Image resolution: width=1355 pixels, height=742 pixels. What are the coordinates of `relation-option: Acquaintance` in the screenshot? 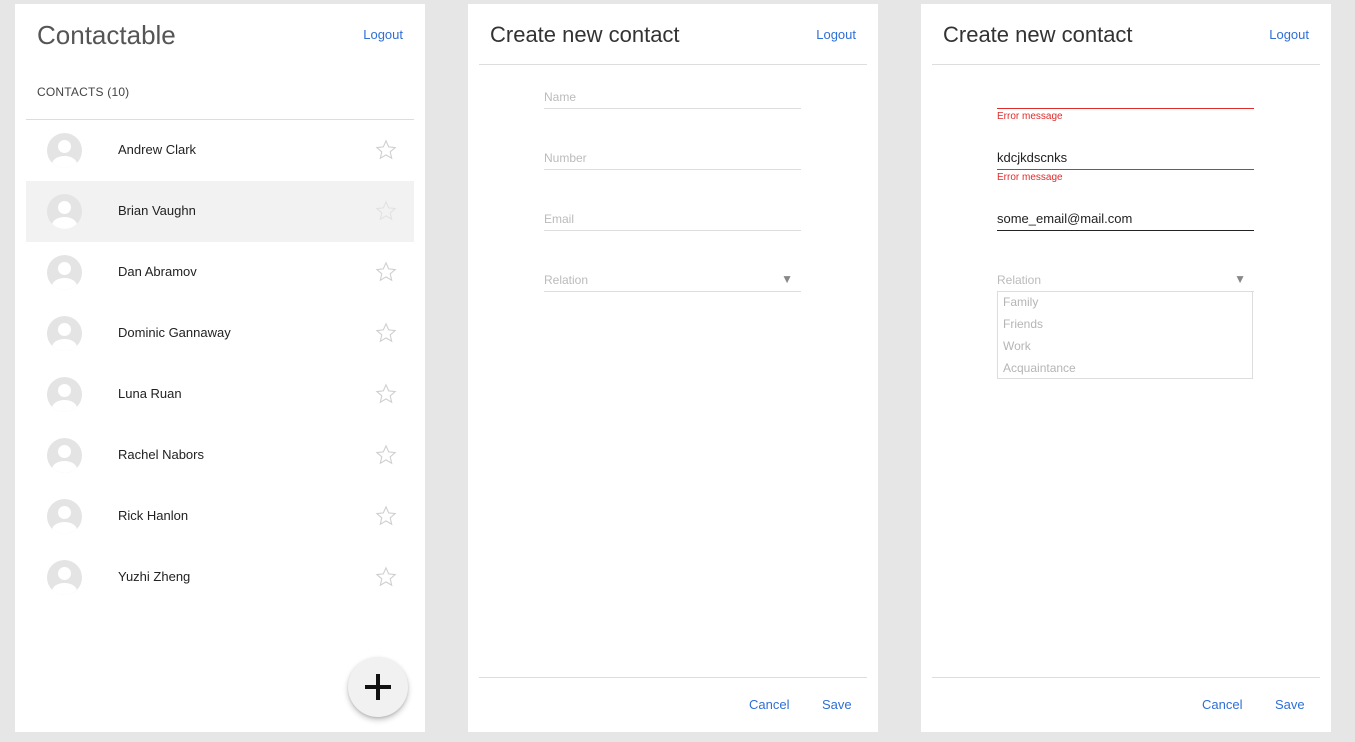 It's located at (1125, 369).